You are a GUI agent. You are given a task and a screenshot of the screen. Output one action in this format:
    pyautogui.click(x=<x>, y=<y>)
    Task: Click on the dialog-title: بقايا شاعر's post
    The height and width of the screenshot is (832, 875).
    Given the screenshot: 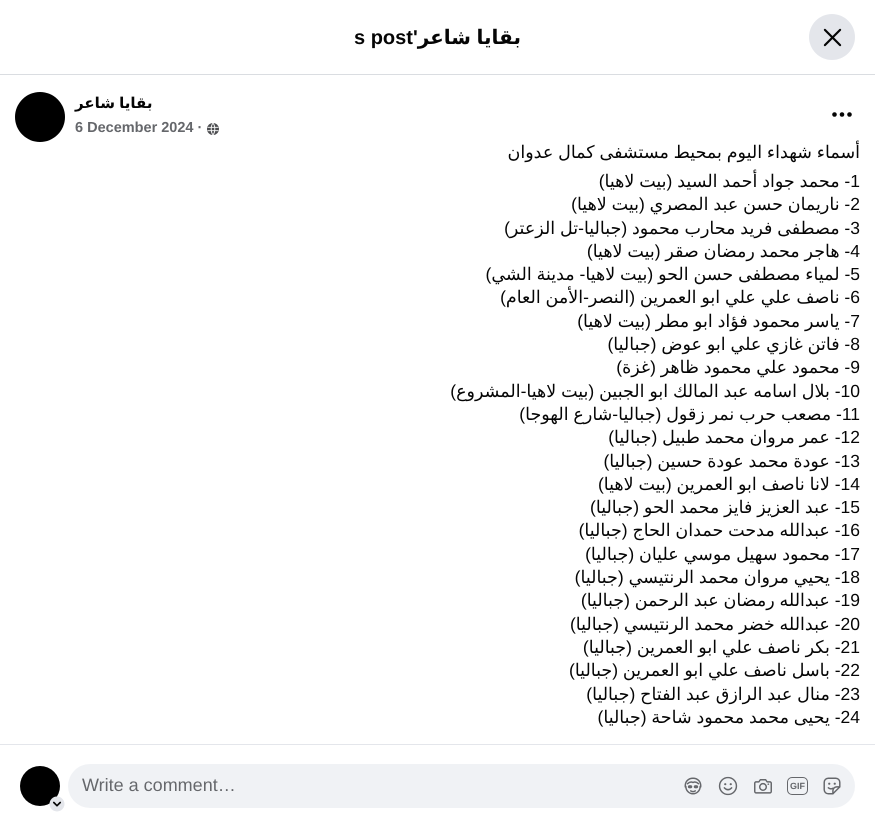 What is the action you would take?
    pyautogui.click(x=437, y=38)
    